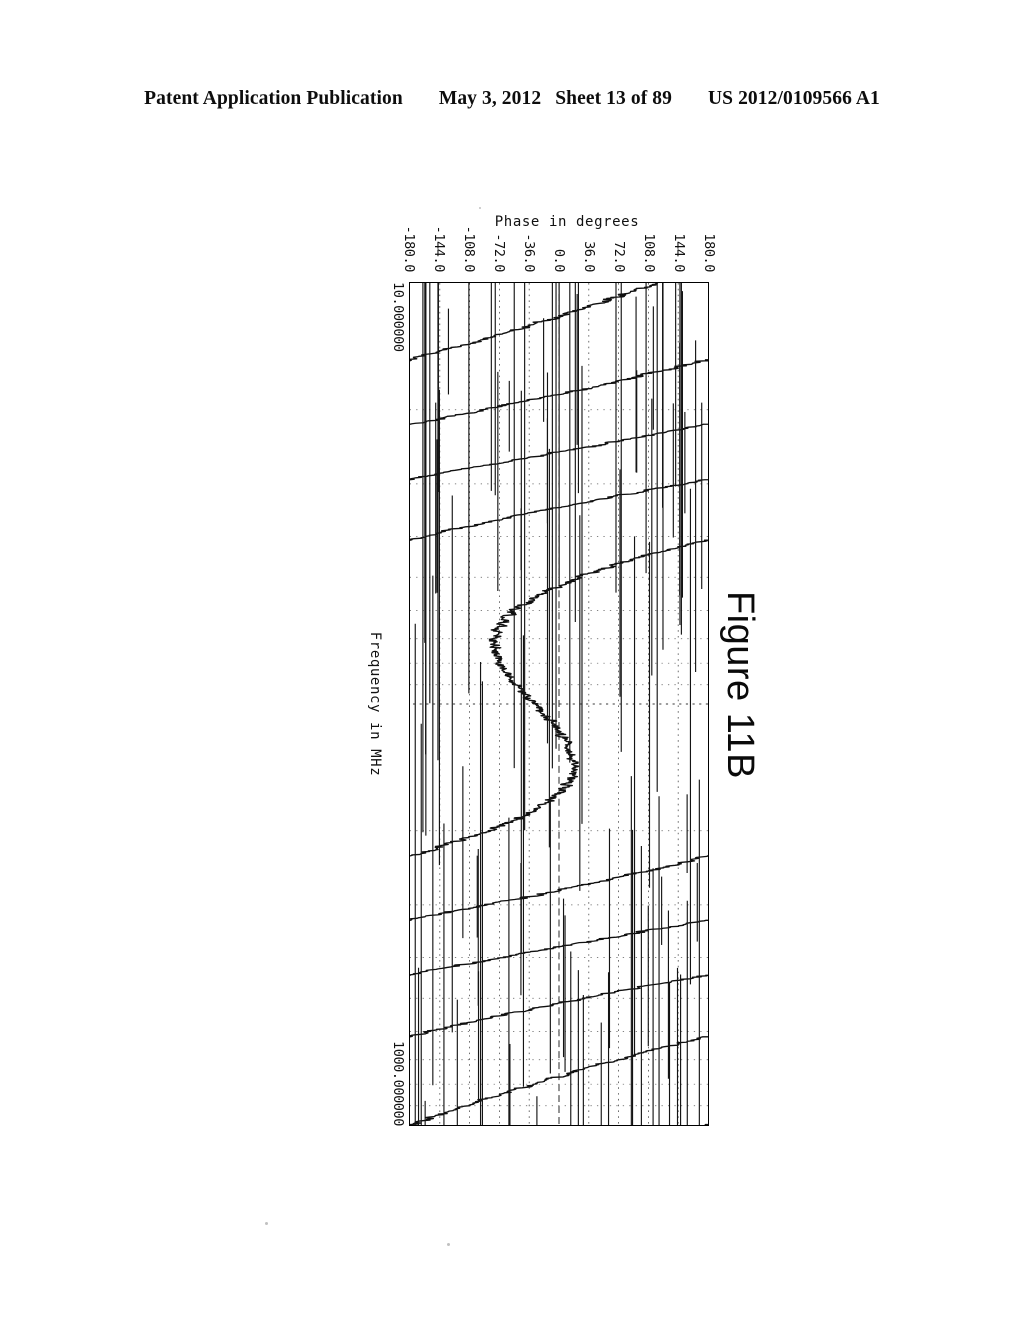 The image size is (1024, 1320). Describe the element at coordinates (469, 248) in the screenshot. I see `y-axis-tick: -108.0` at that location.